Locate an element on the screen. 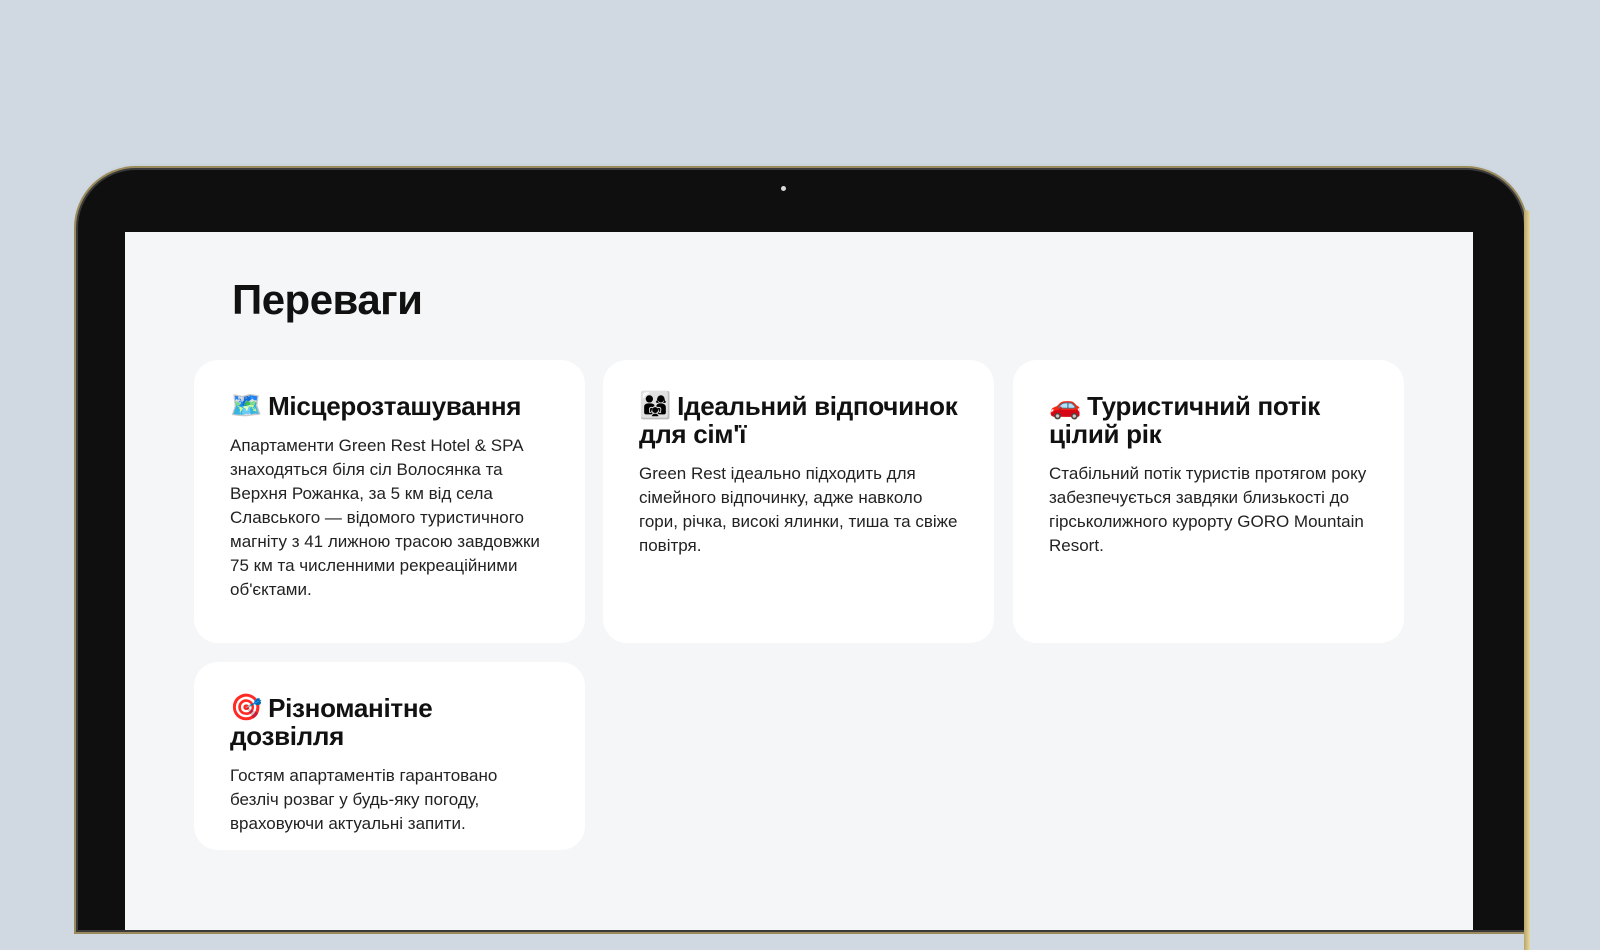  card-title: 👨‍👩‍👧 Ідеальний відпочинок для сім'ї is located at coordinates (798, 420).